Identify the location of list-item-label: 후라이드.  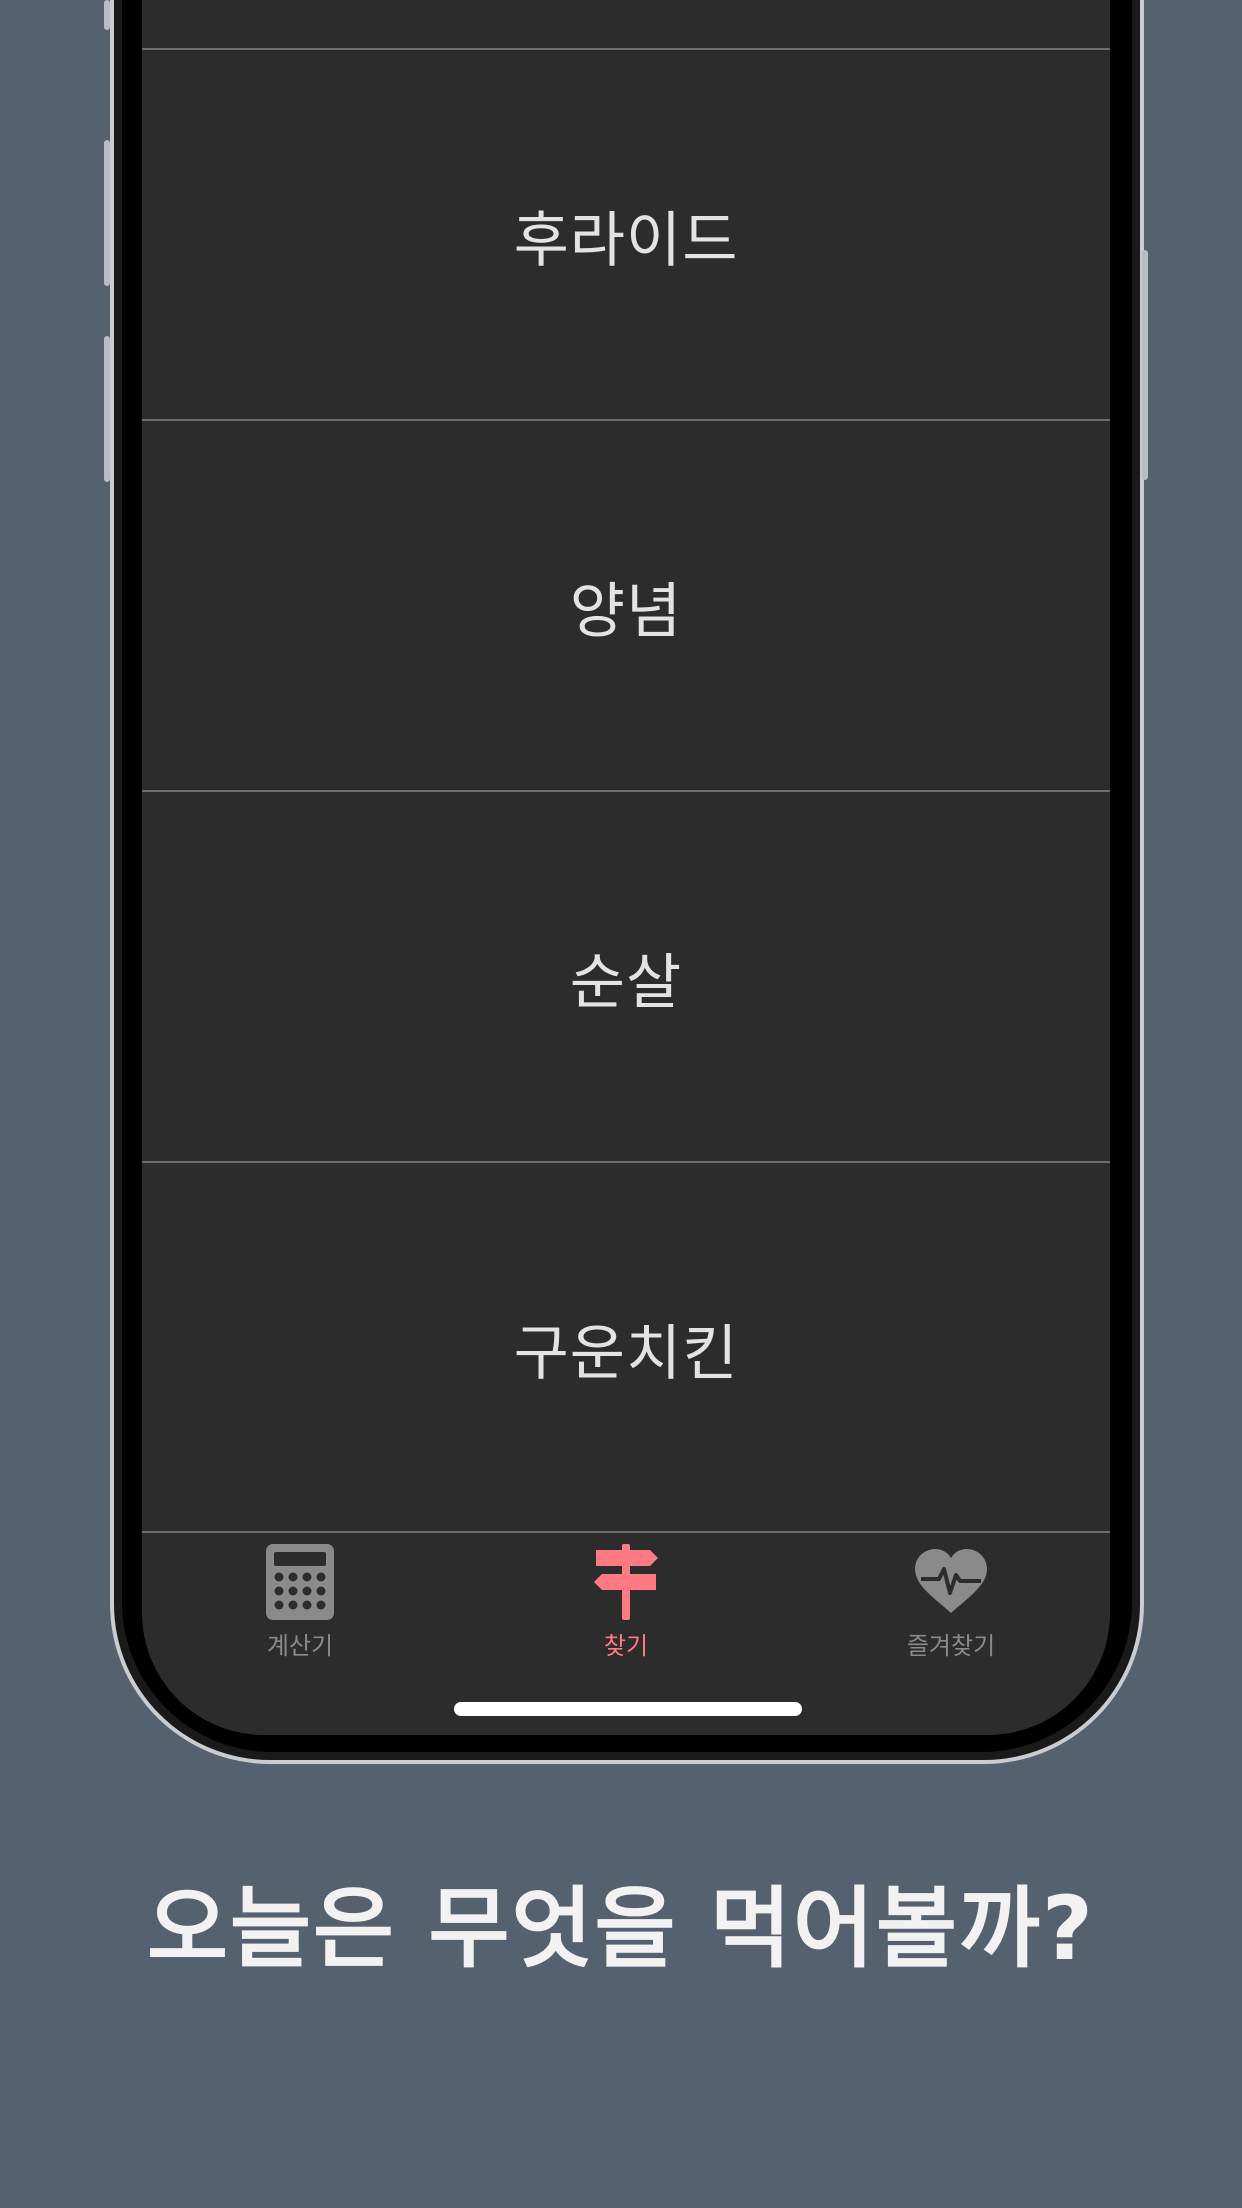
(626, 240).